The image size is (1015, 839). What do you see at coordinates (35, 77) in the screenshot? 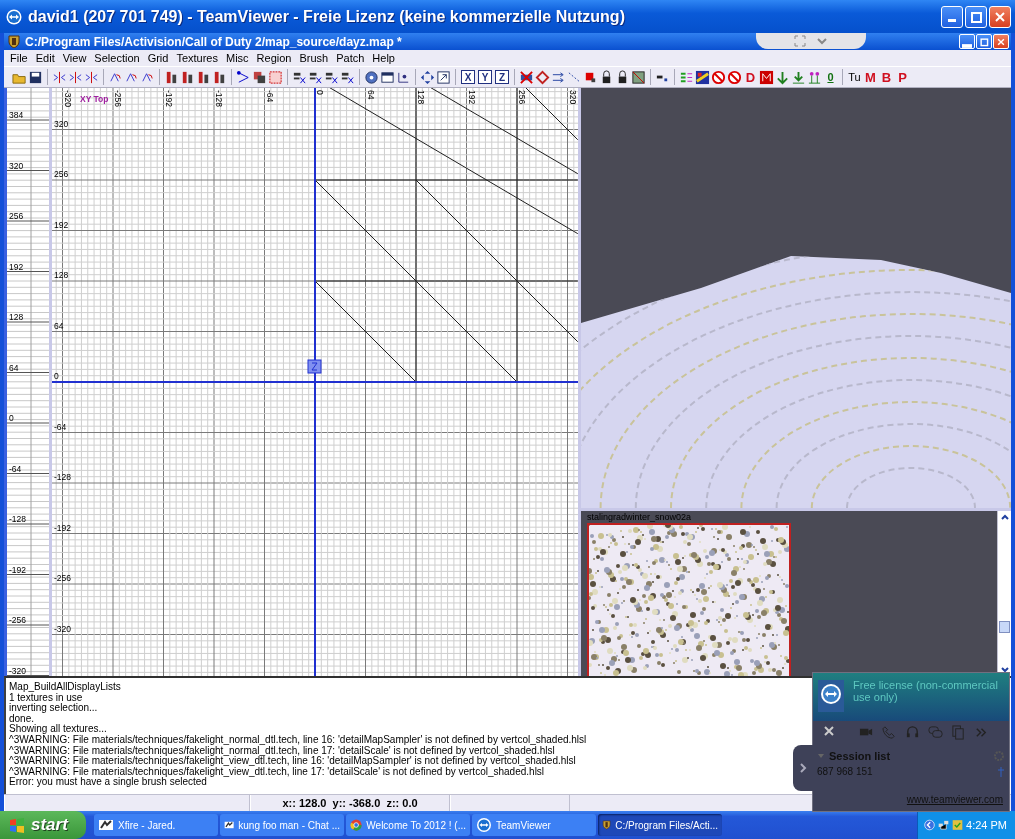
I see `floppy-icon` at bounding box center [35, 77].